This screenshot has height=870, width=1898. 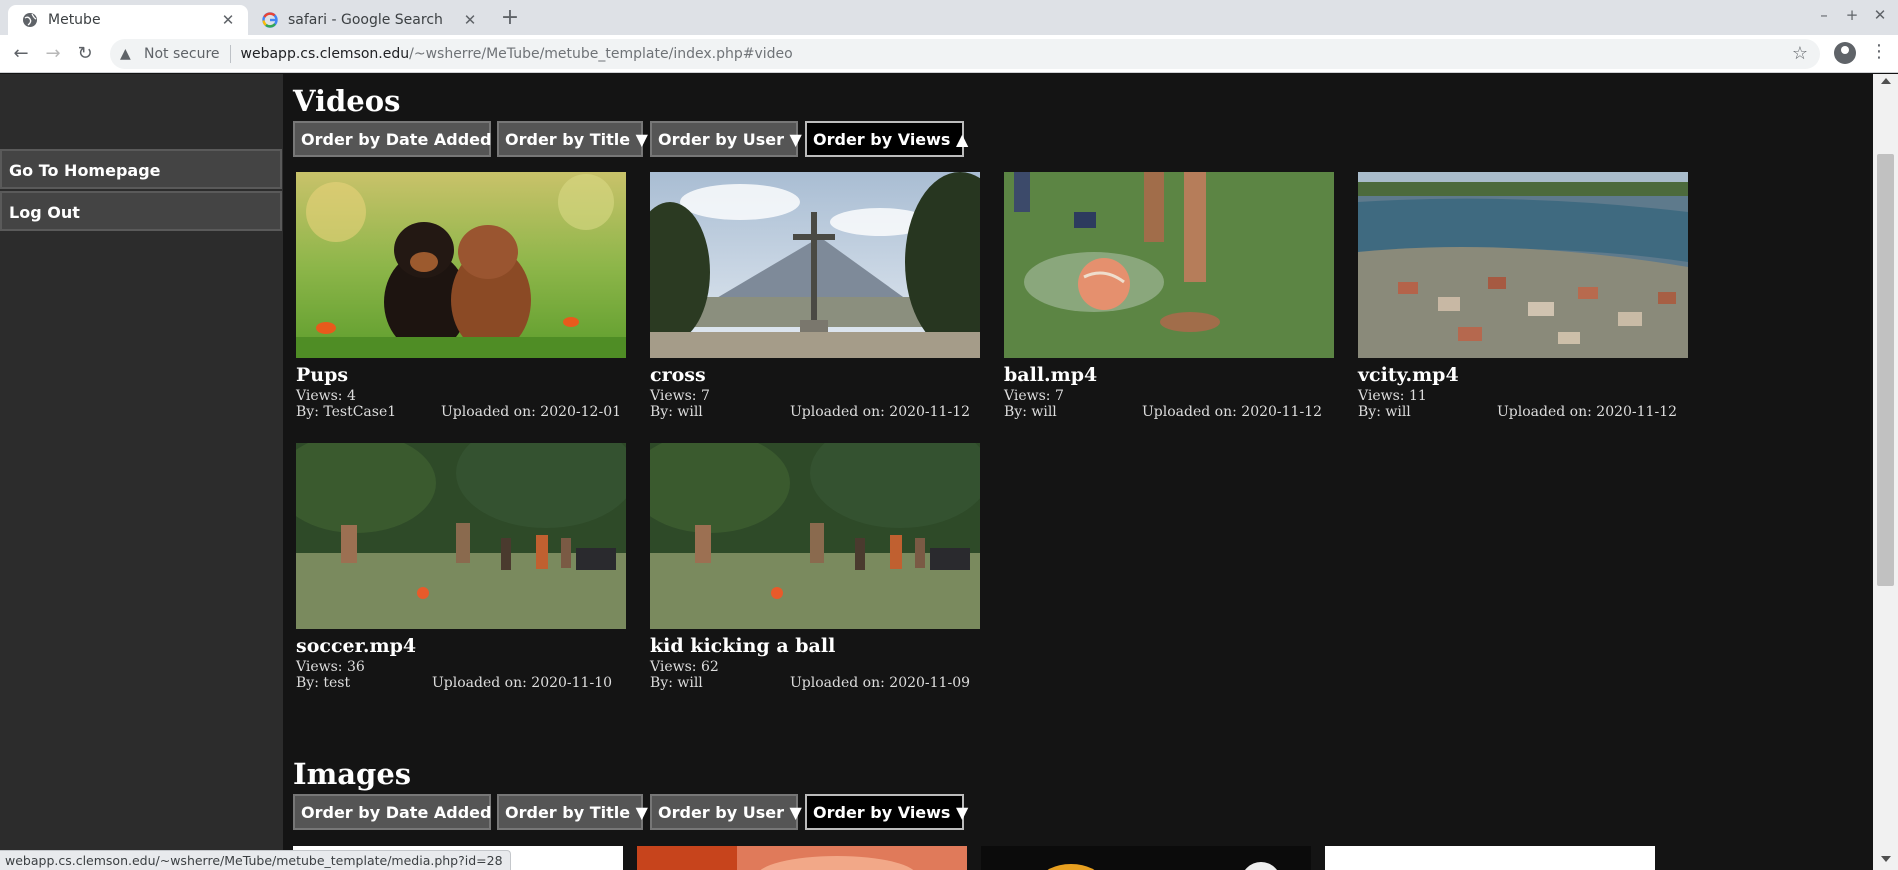 I want to click on video-views: Views: 36, so click(x=330, y=667).